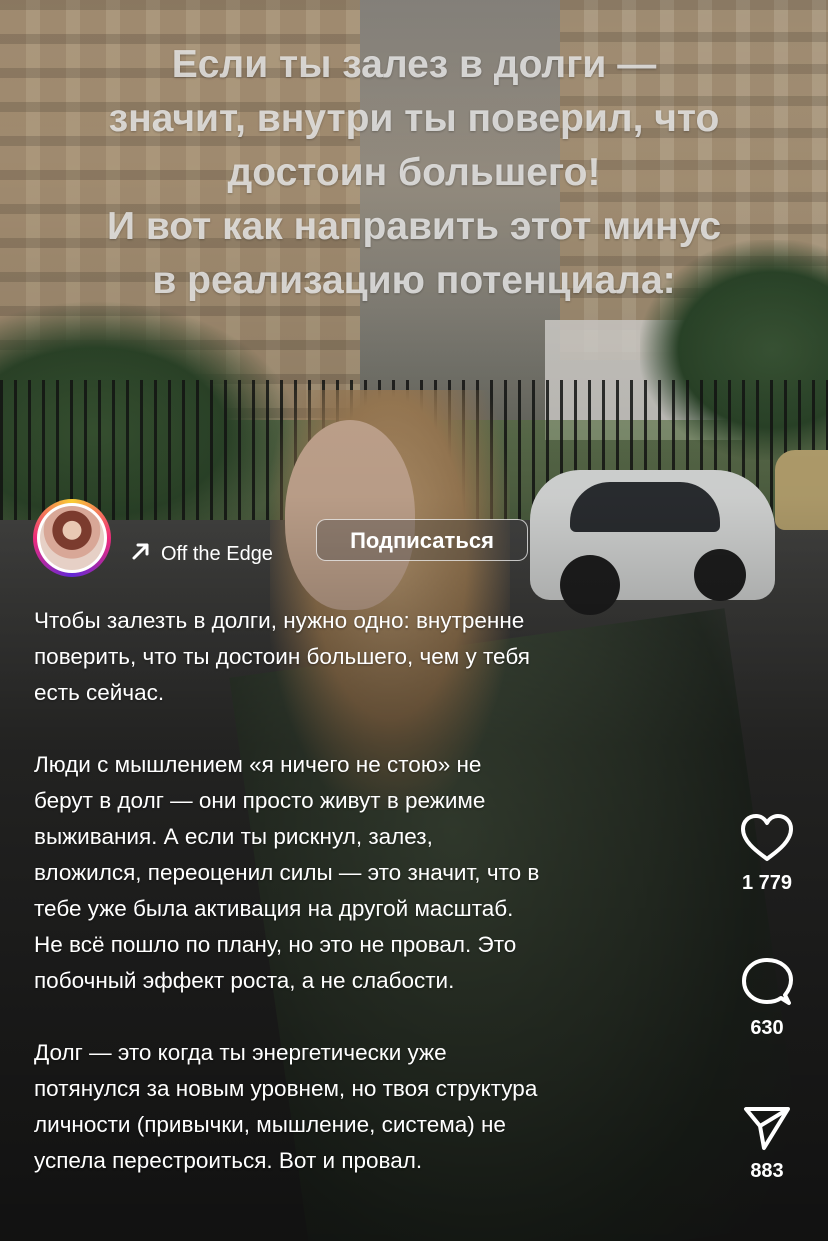 The width and height of the screenshot is (828, 1241). Describe the element at coordinates (767, 1171) in the screenshot. I see `share-count: 883` at that location.